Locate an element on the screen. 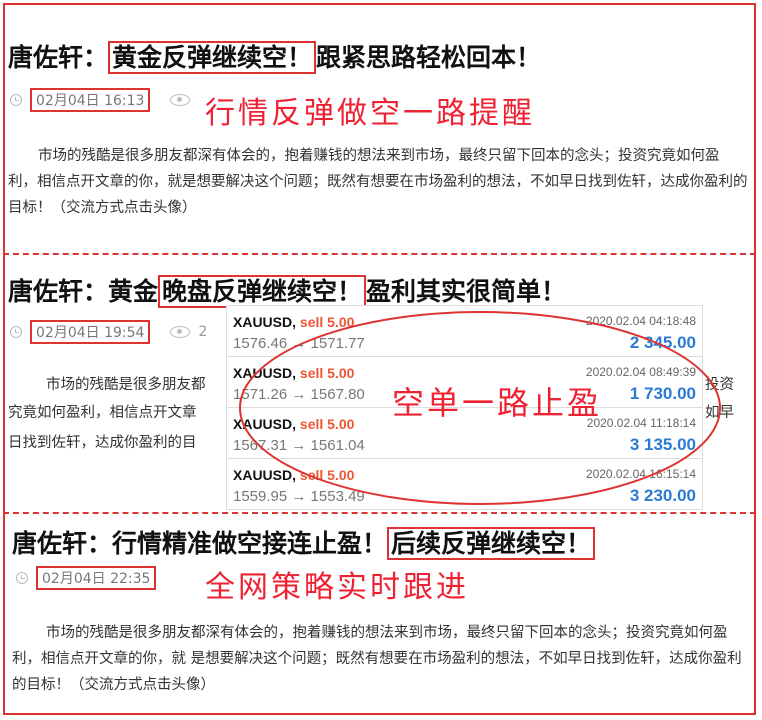 This screenshot has width=762, height=720. clock-icon is located at coordinates (22, 578).